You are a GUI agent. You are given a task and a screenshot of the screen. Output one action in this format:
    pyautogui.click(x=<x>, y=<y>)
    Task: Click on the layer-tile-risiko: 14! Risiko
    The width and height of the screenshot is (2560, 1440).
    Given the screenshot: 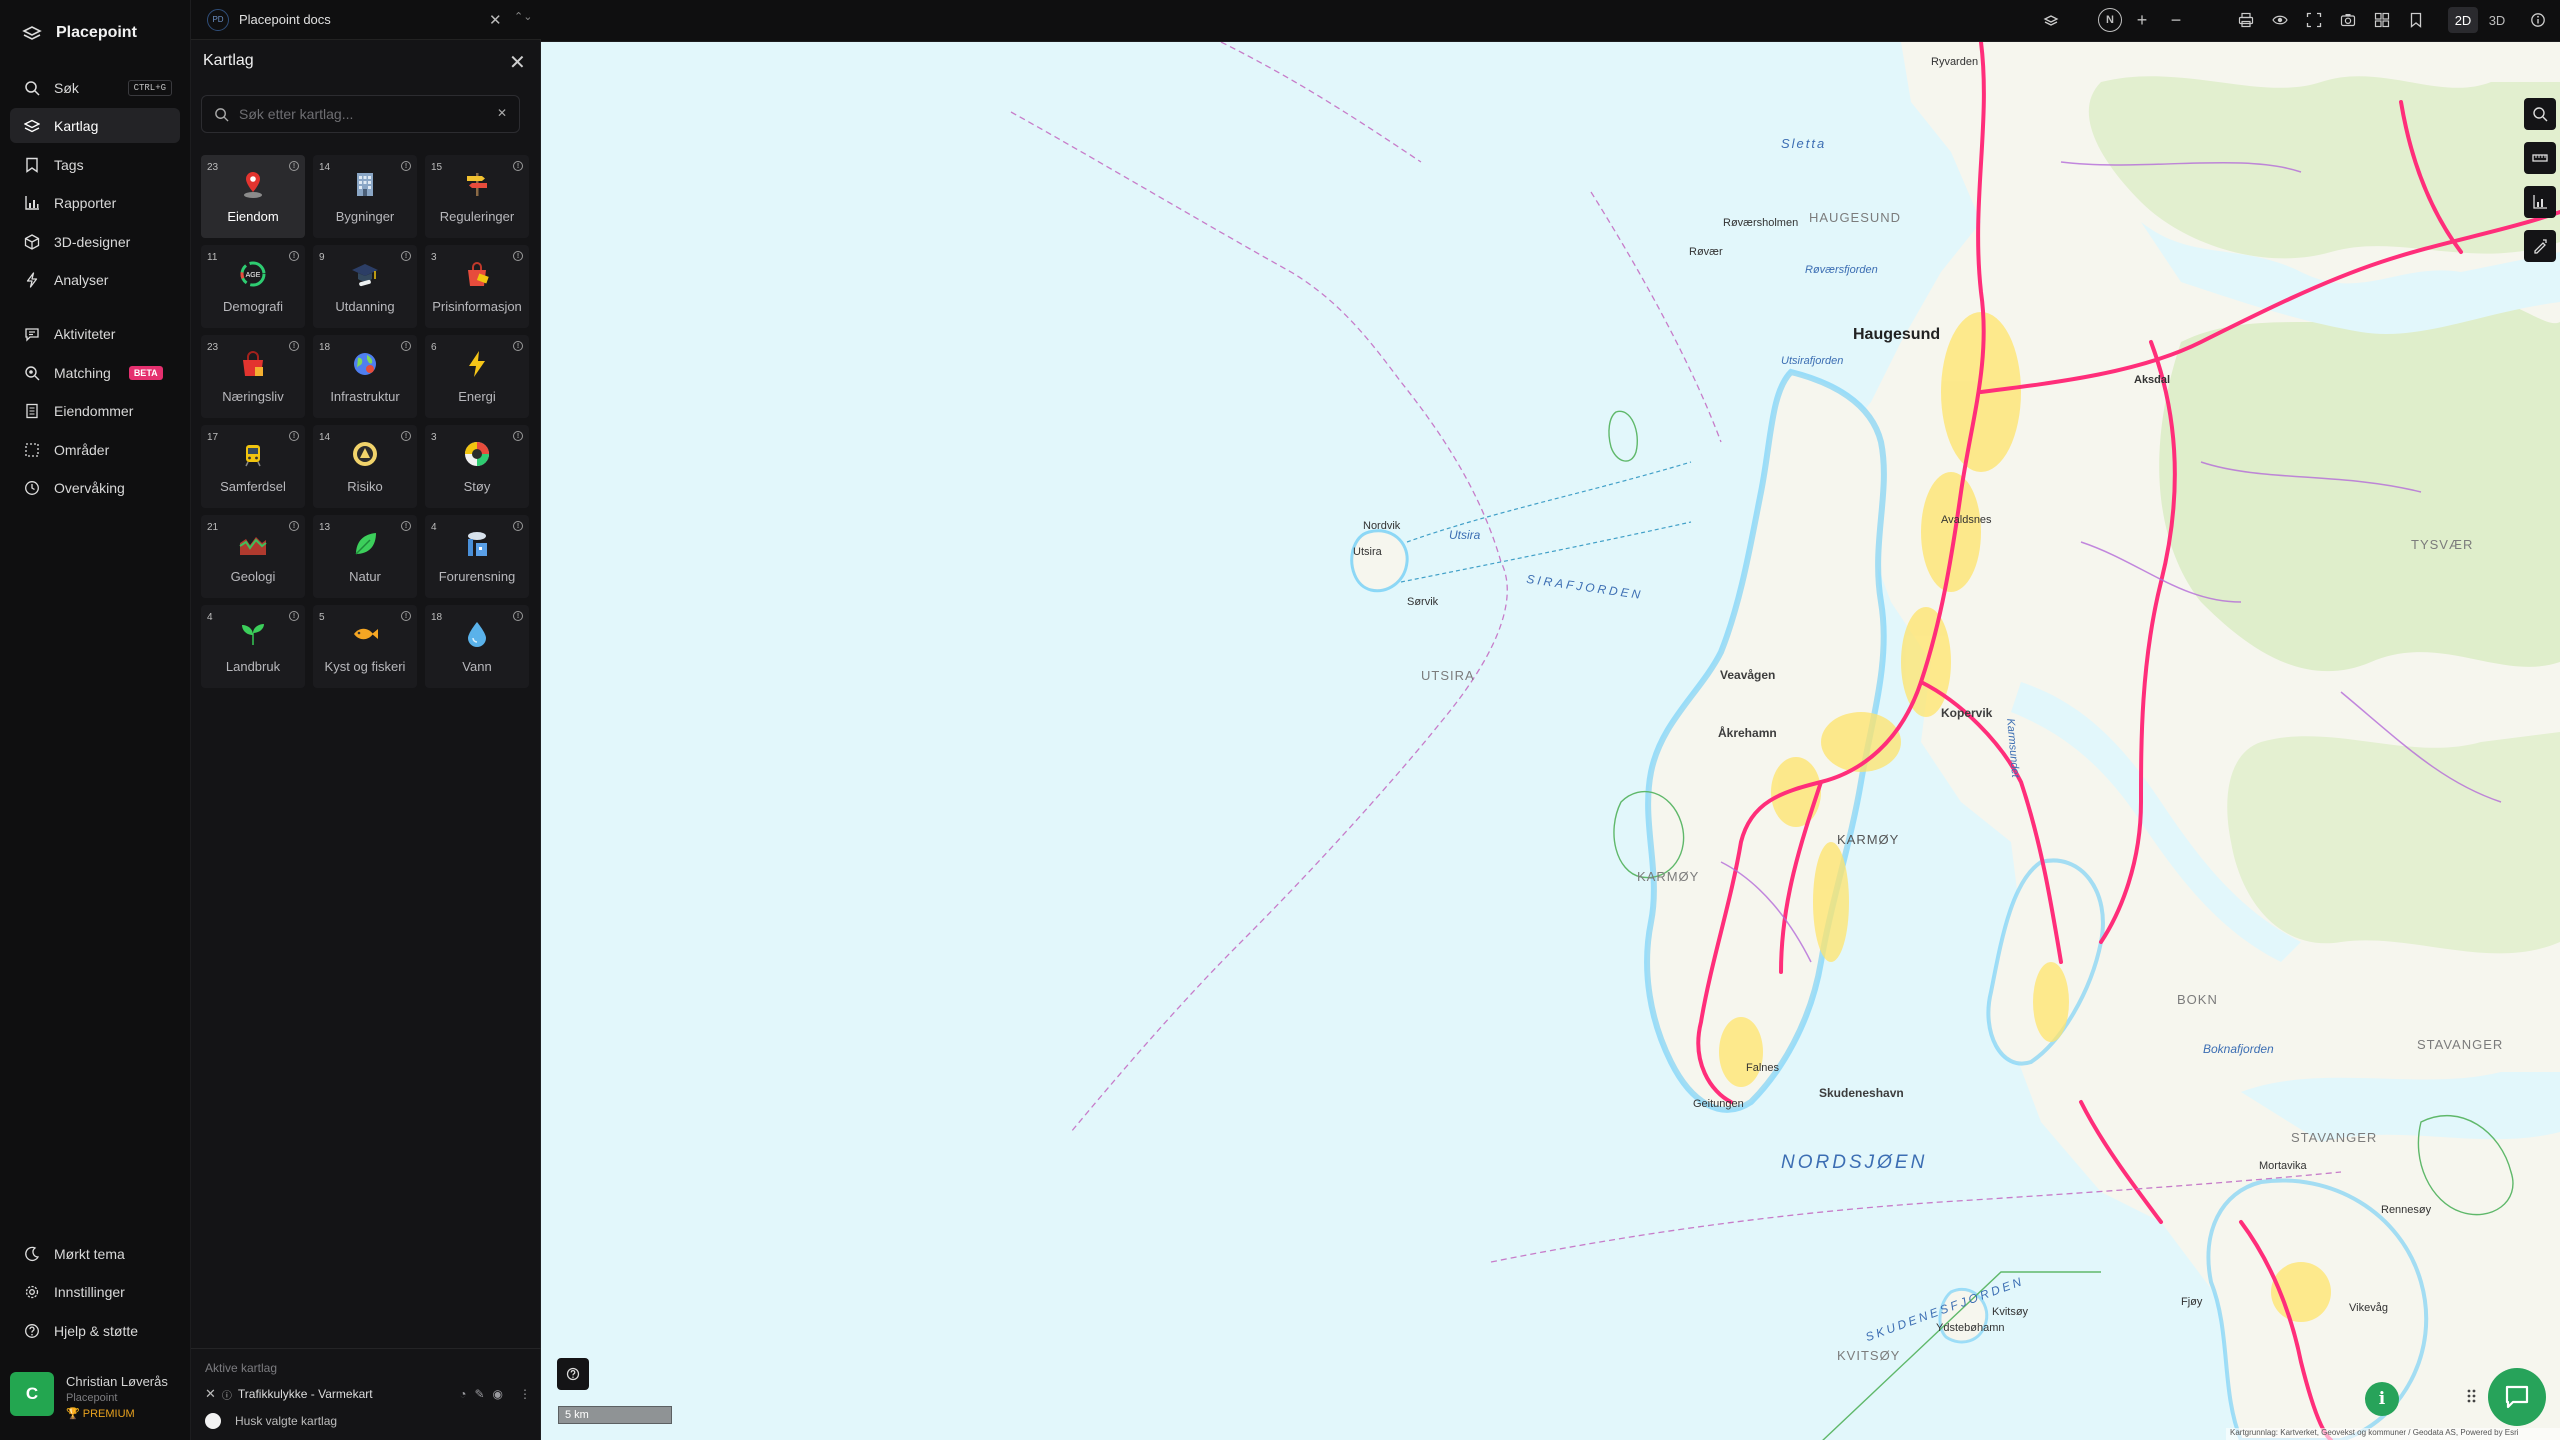 What is the action you would take?
    pyautogui.click(x=365, y=466)
    